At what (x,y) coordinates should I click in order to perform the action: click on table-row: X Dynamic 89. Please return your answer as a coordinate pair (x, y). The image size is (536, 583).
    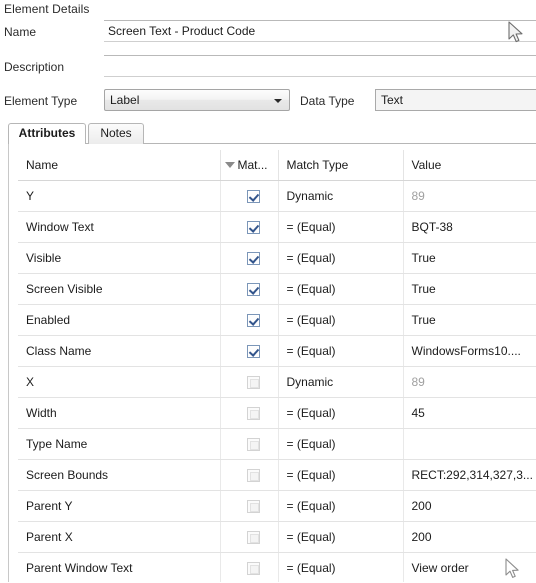
    Looking at the image, I should click on (277, 382).